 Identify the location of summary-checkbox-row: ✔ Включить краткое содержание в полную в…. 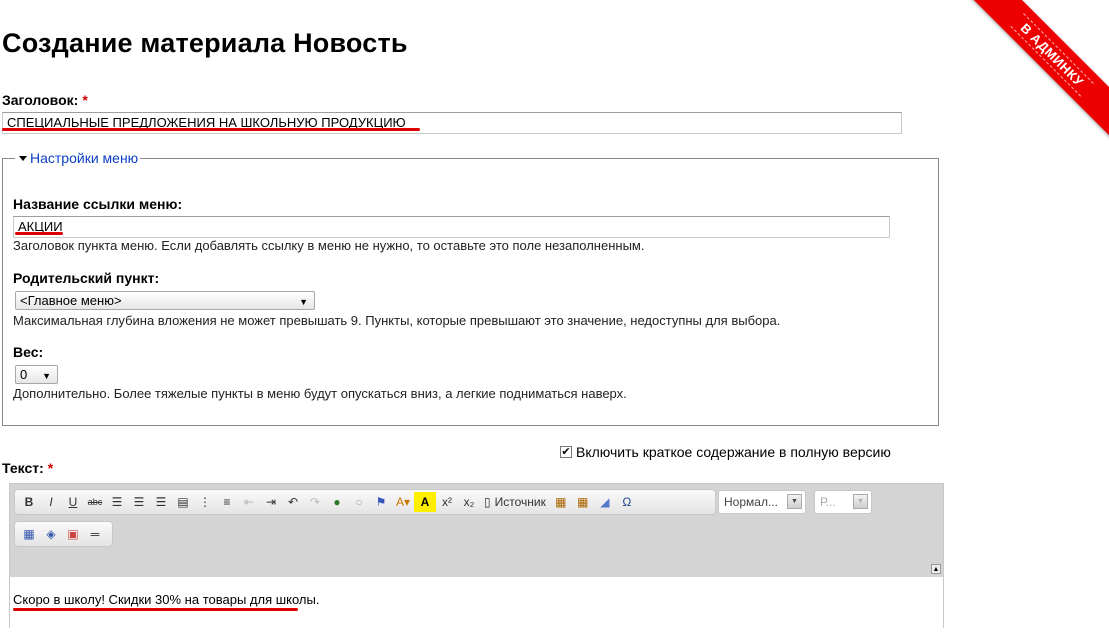
(725, 452).